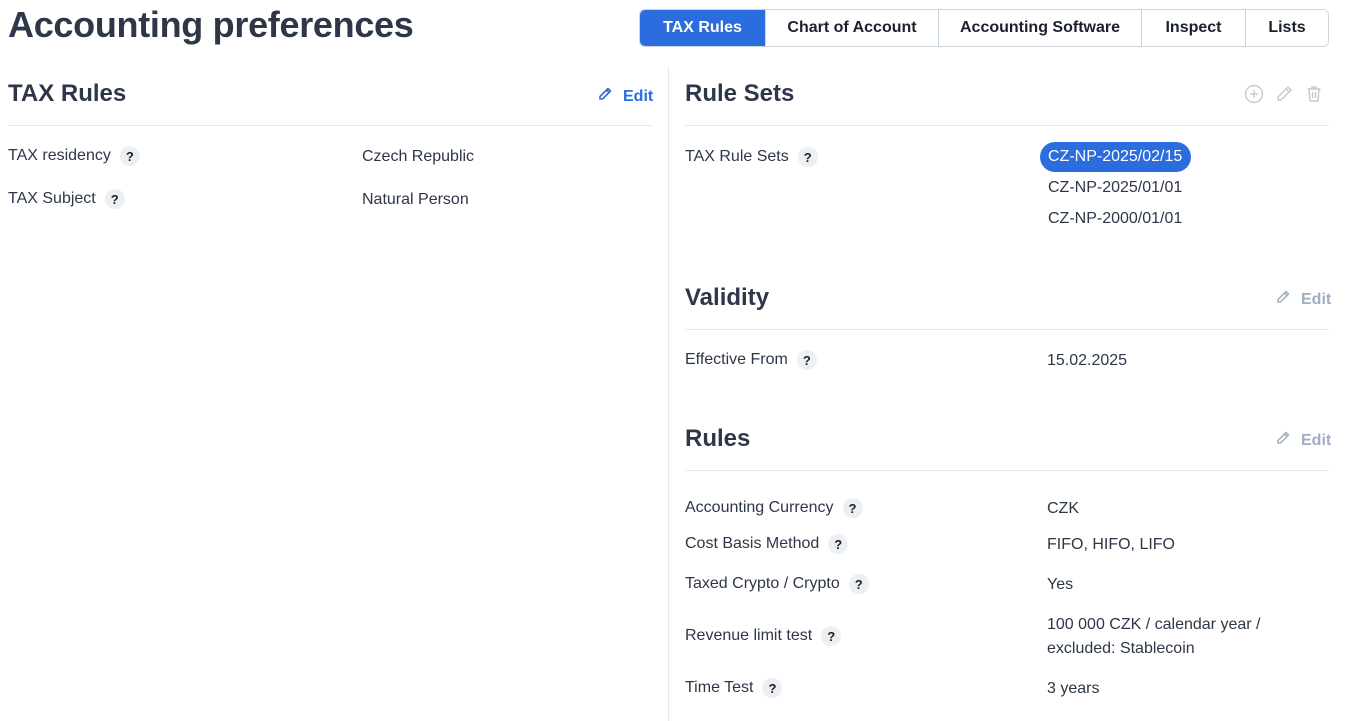 The image size is (1368, 721). What do you see at coordinates (1063, 508) in the screenshot?
I see `accounting-currency-value: CZK` at bounding box center [1063, 508].